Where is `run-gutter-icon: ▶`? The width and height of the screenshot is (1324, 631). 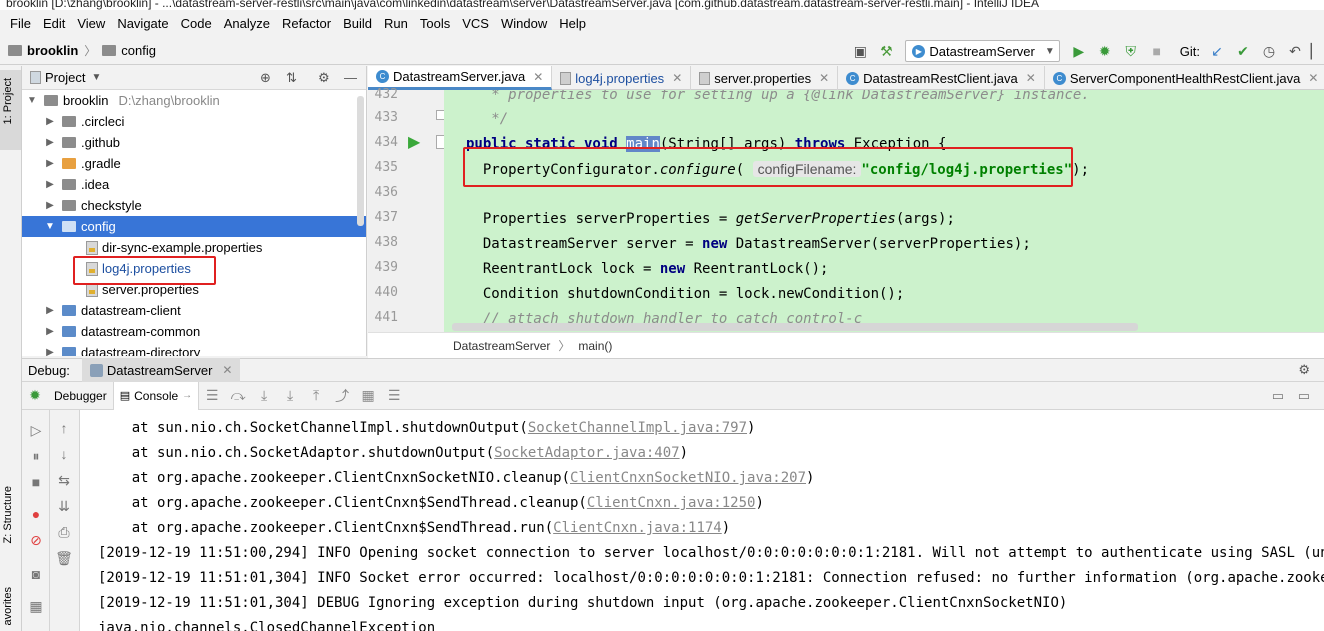
run-gutter-icon: ▶ is located at coordinates (414, 142).